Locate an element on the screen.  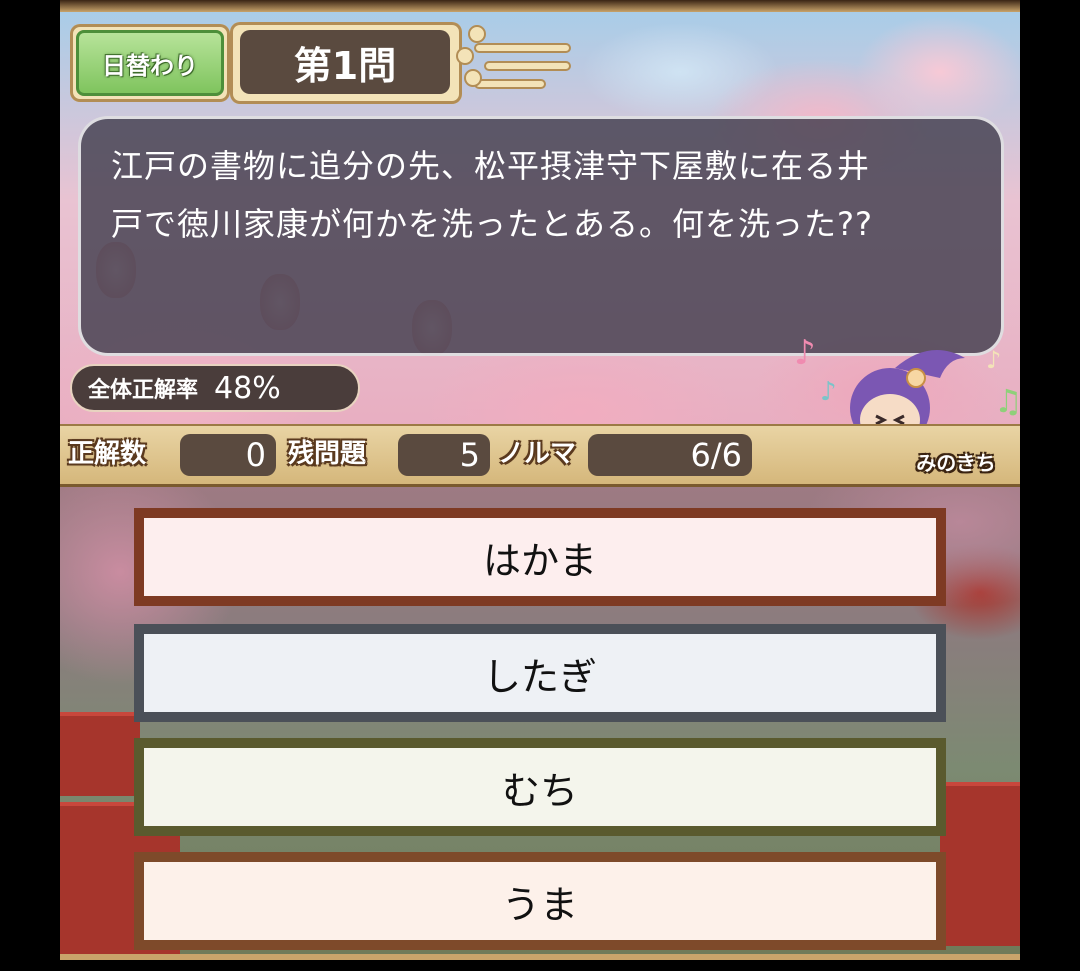
accuracy-rate: 全体正解率 48% is located at coordinates (215, 388).